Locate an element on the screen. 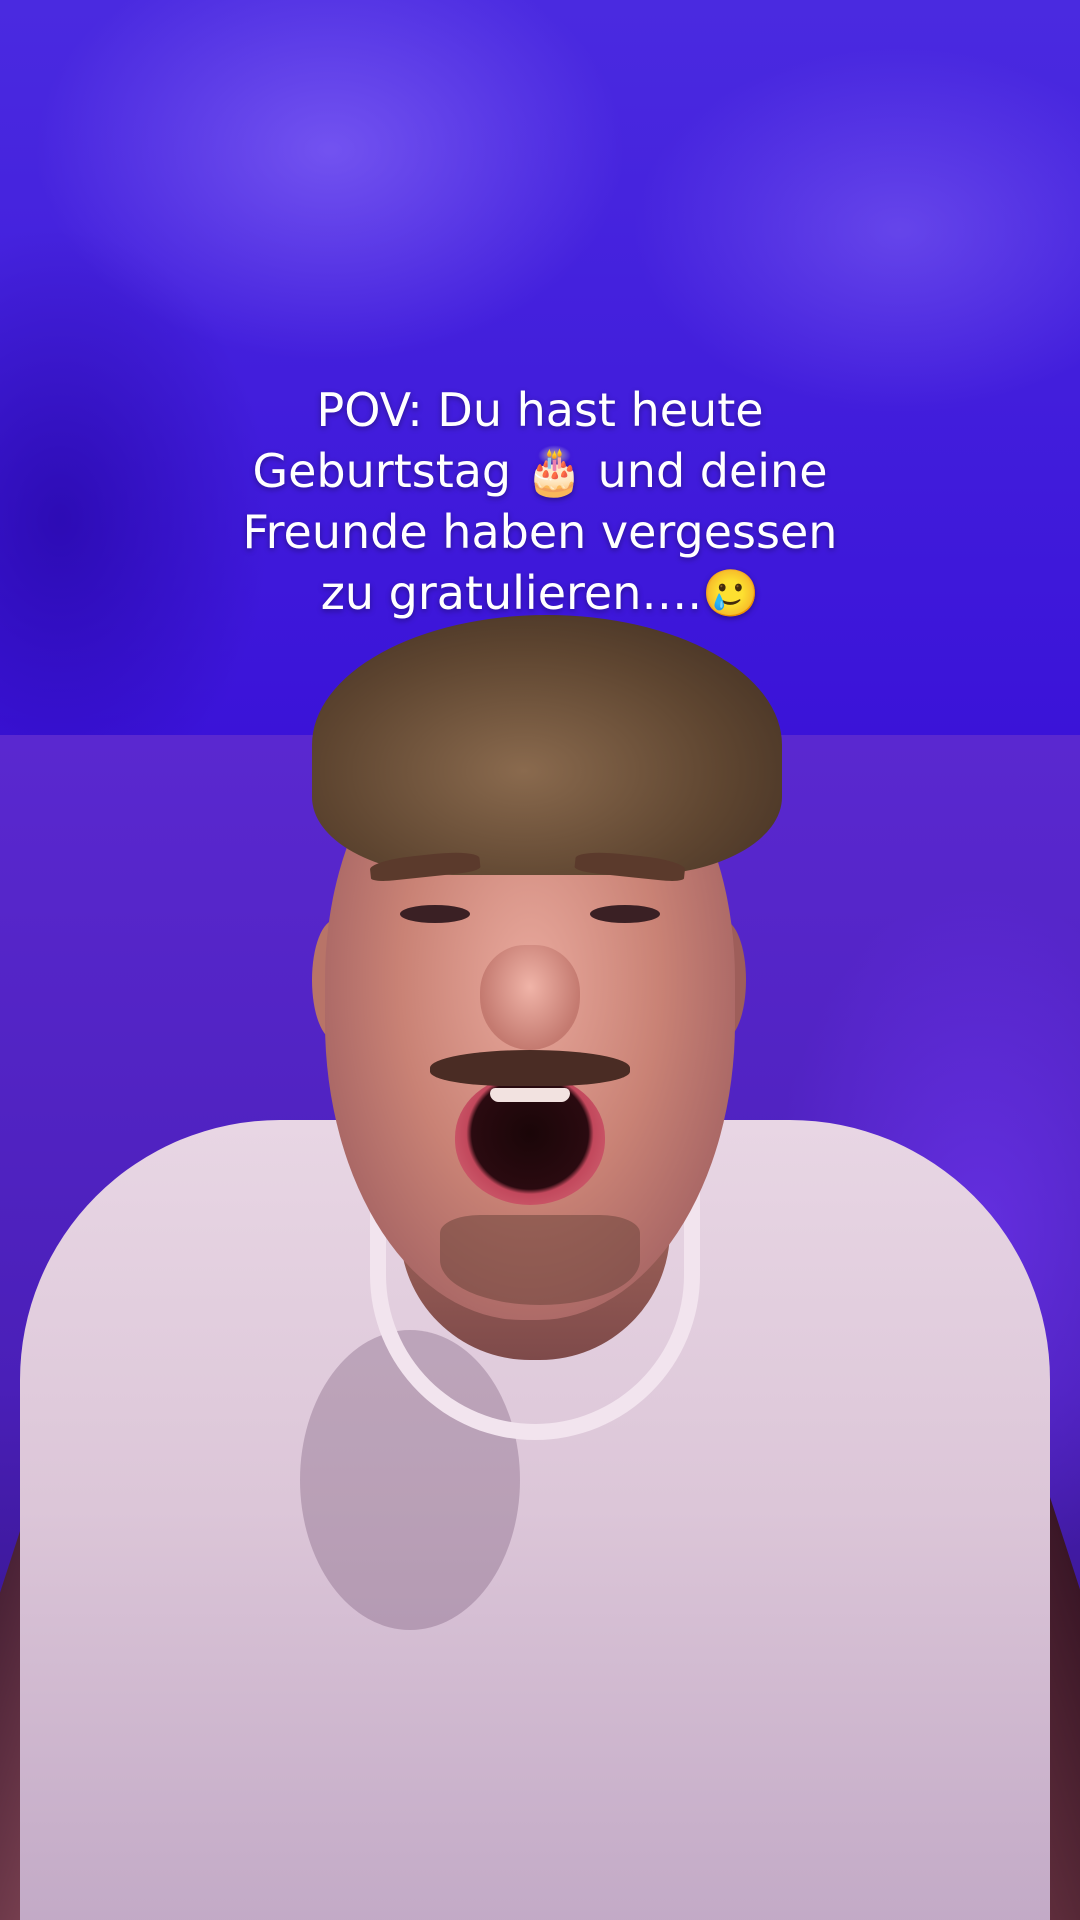  caption-line-1: POV: Du hast heute is located at coordinates (540, 410).